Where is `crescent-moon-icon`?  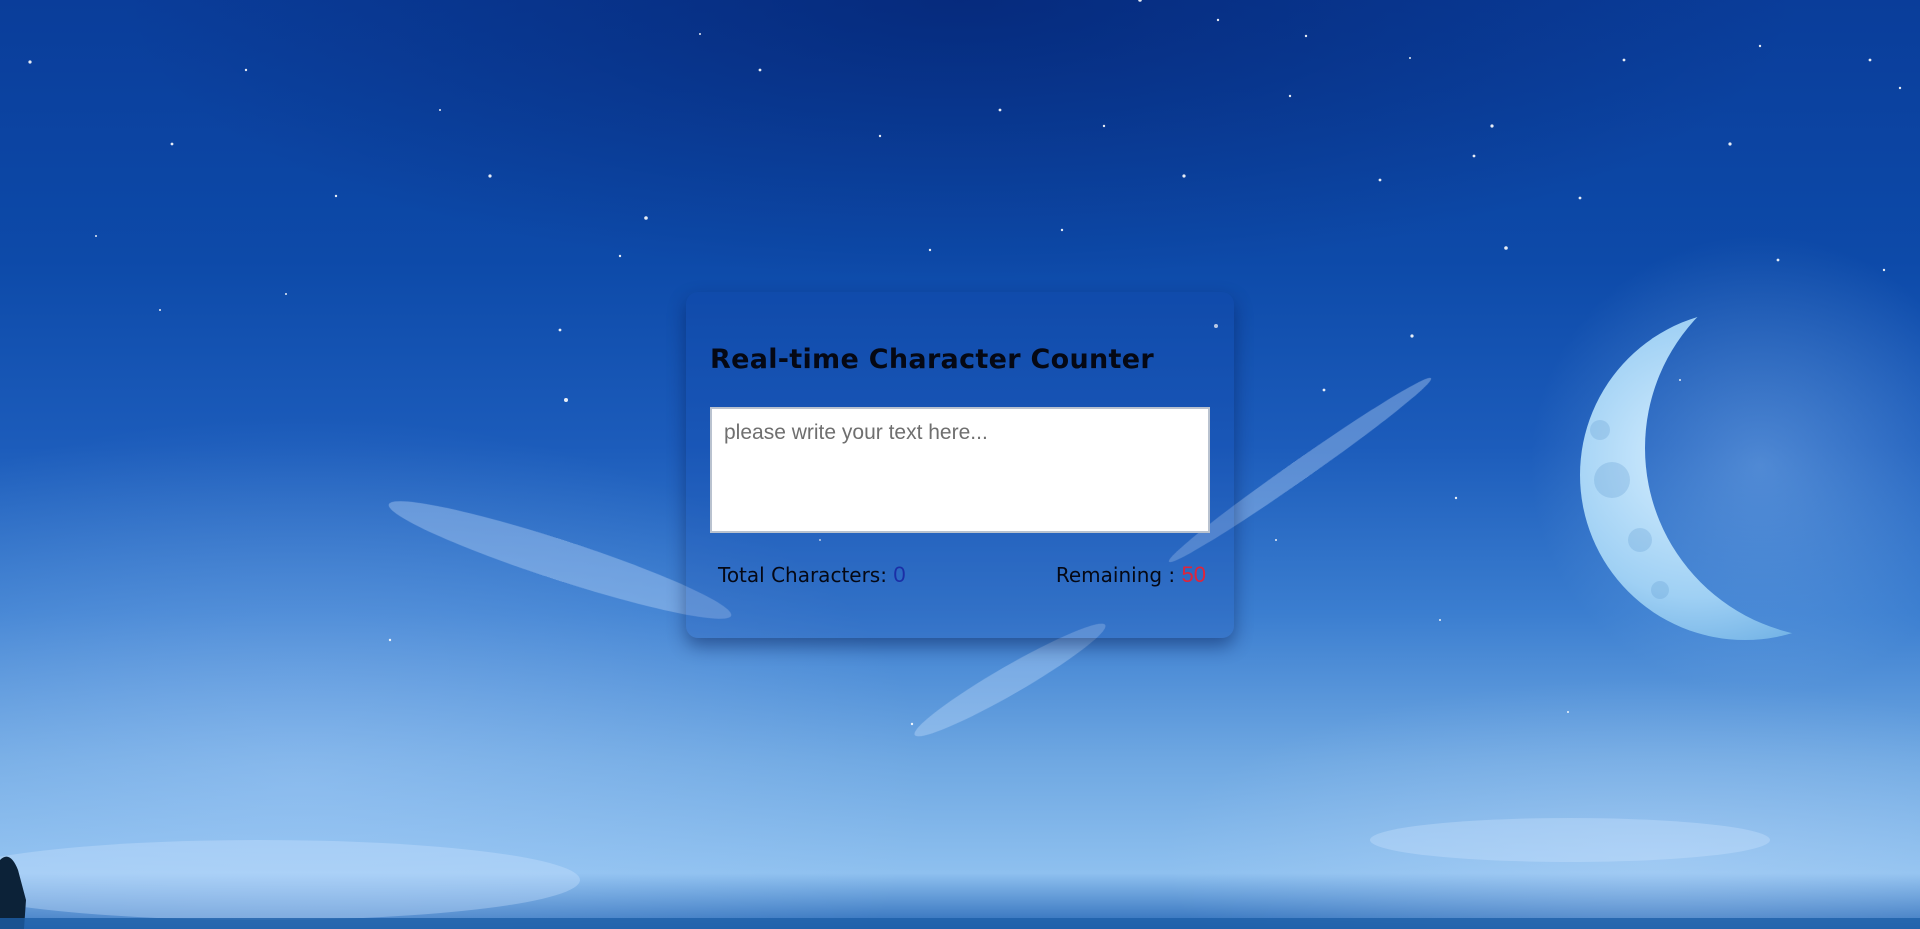
crescent-moon-icon is located at coordinates (1745, 475).